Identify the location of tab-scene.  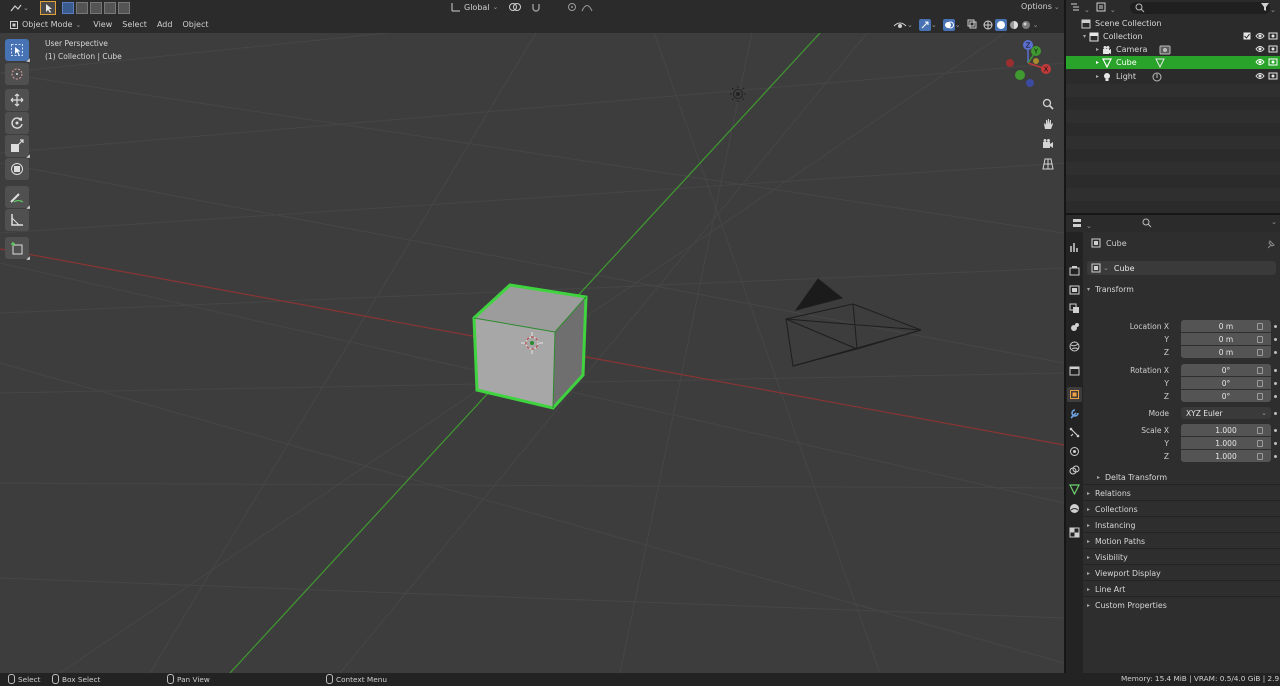
(1074, 327).